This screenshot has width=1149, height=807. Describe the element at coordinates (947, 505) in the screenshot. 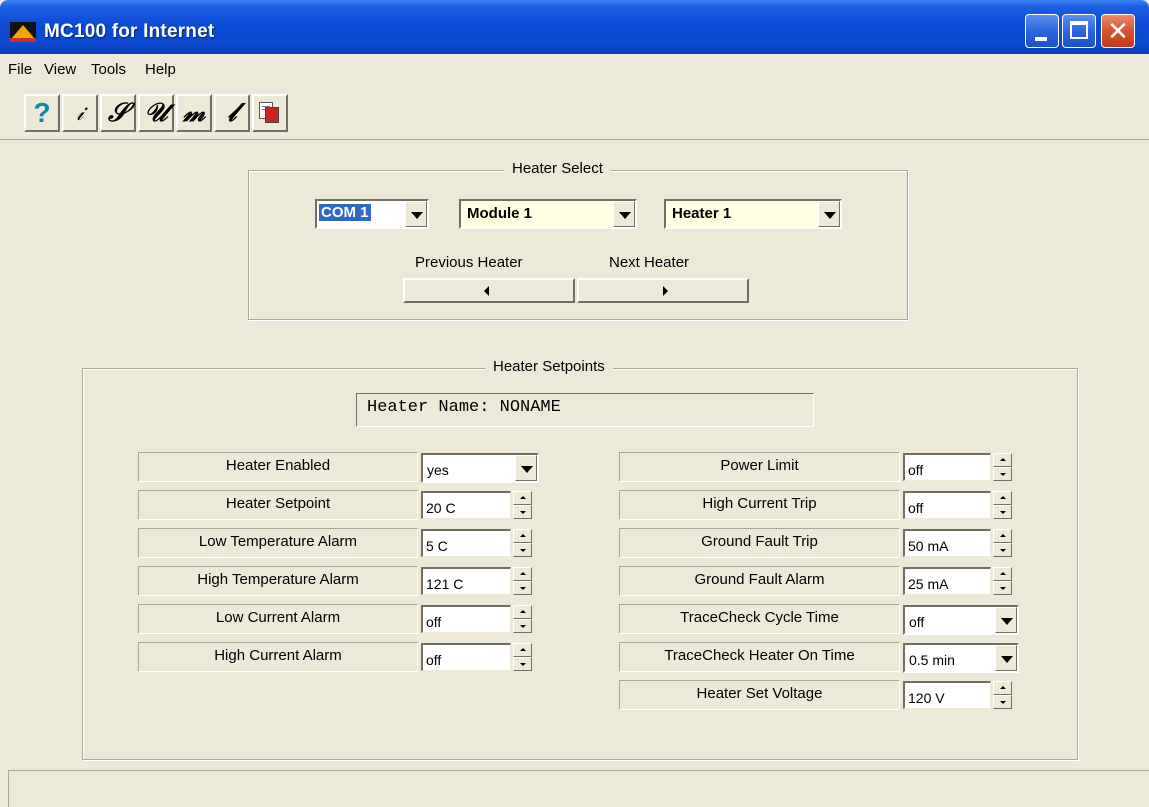

I see `high-current-trip-input: off` at that location.